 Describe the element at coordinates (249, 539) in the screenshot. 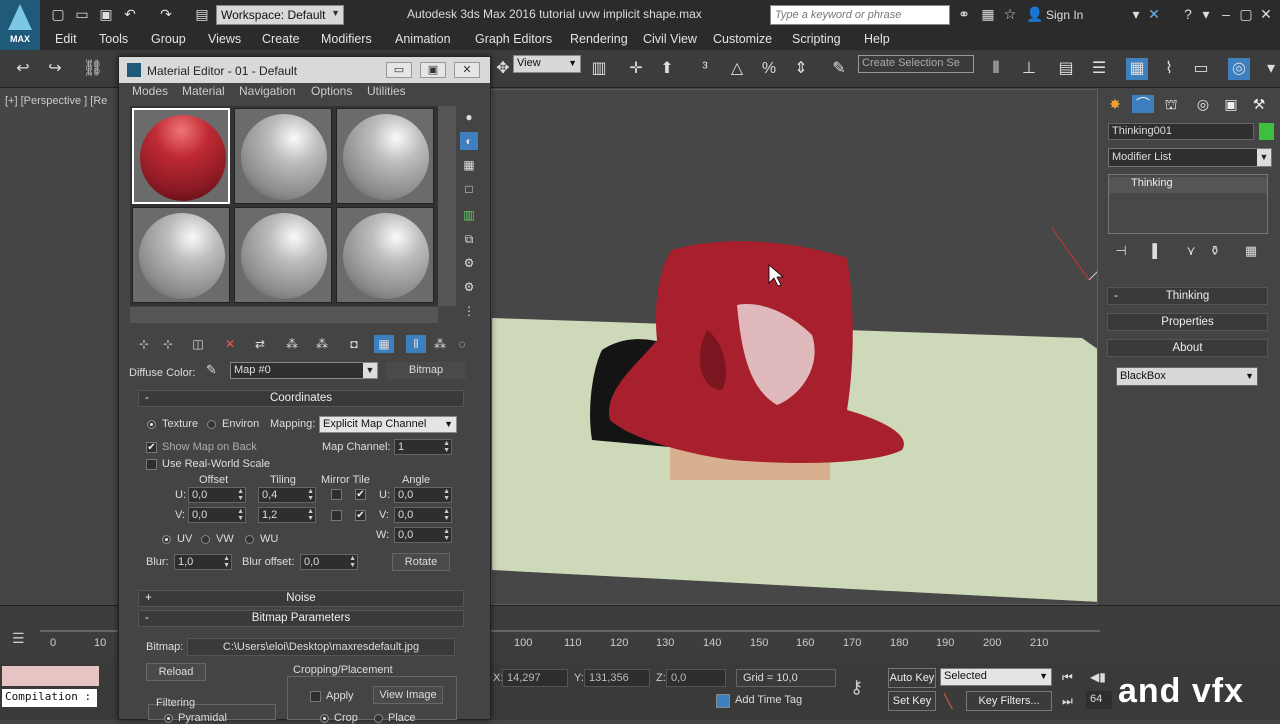

I see `wu-radio` at that location.